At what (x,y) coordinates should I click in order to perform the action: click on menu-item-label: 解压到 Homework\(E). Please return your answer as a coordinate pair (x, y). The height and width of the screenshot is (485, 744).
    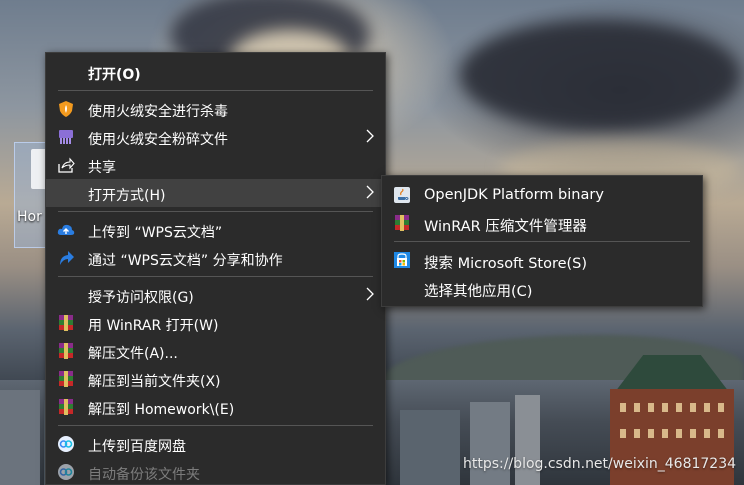
    Looking at the image, I should click on (161, 410).